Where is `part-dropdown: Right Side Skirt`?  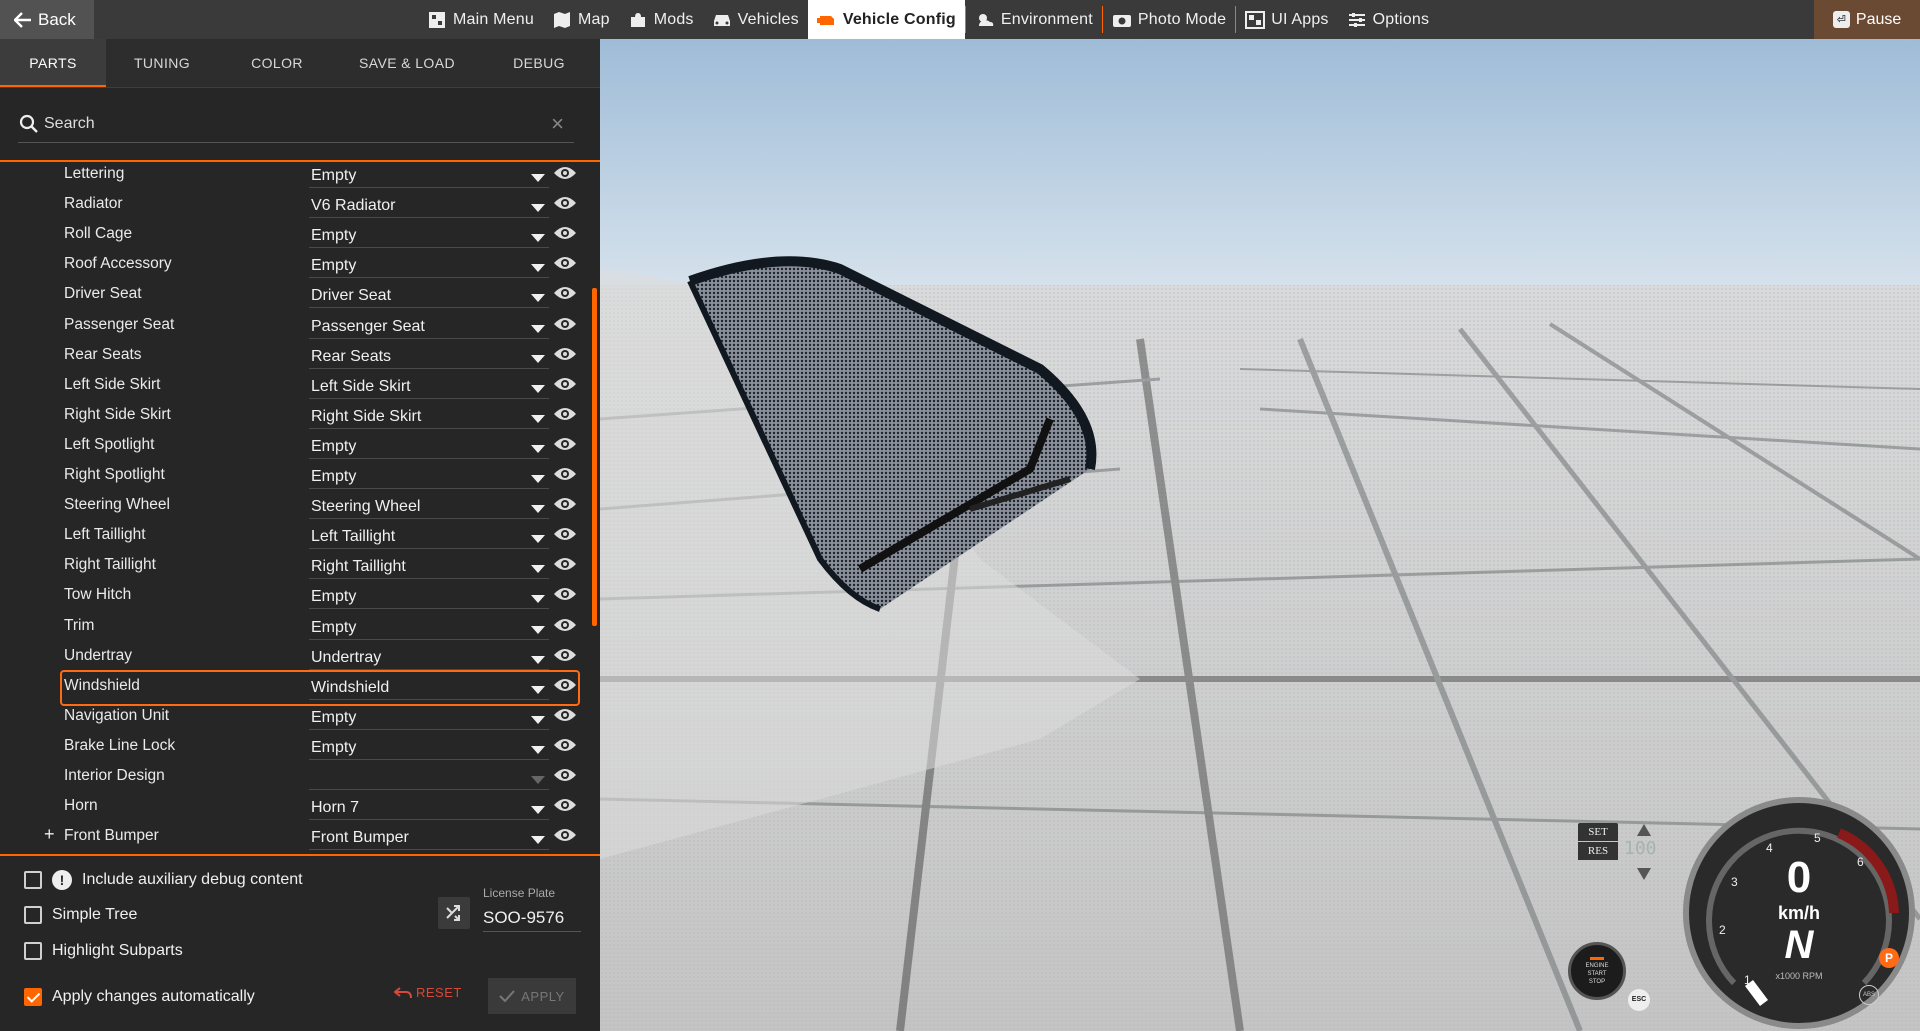 part-dropdown: Right Side Skirt is located at coordinates (429, 416).